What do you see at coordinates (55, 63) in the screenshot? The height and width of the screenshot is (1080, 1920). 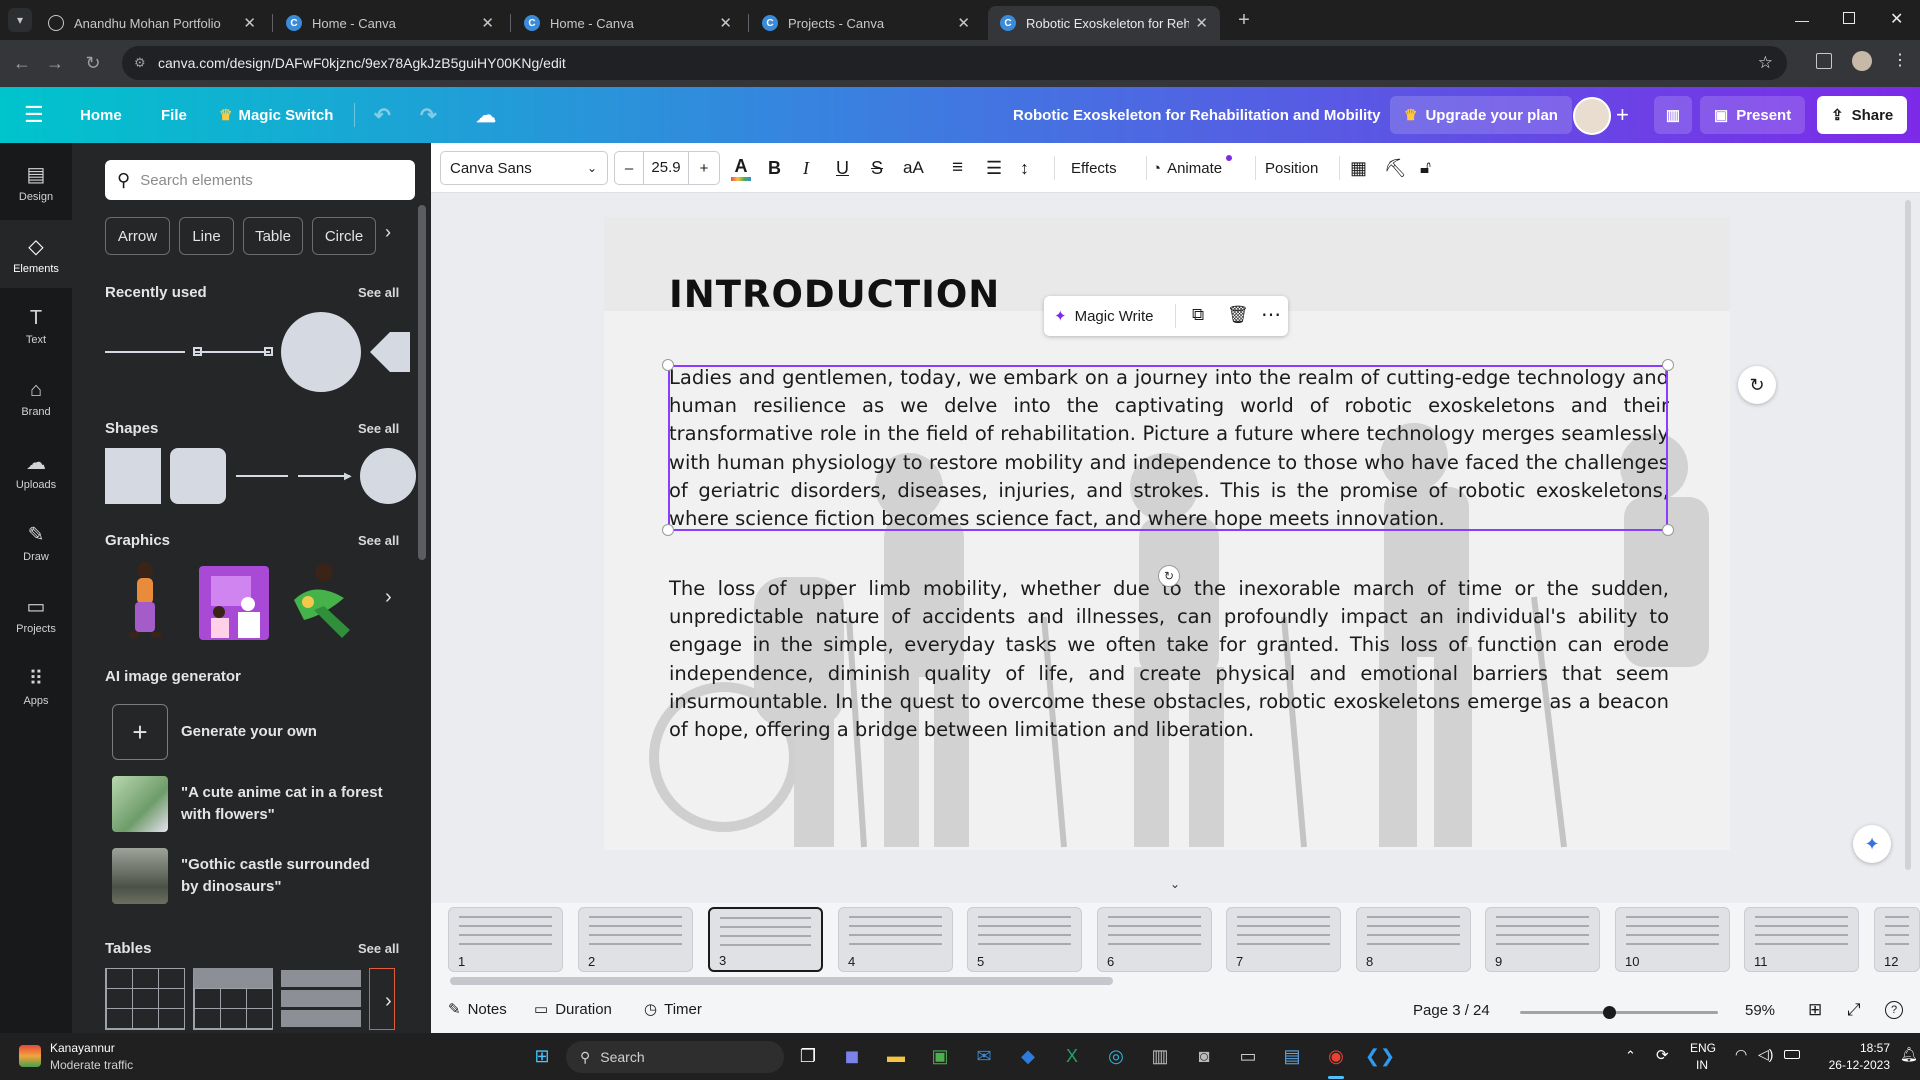 I see `forward-icon: →` at bounding box center [55, 63].